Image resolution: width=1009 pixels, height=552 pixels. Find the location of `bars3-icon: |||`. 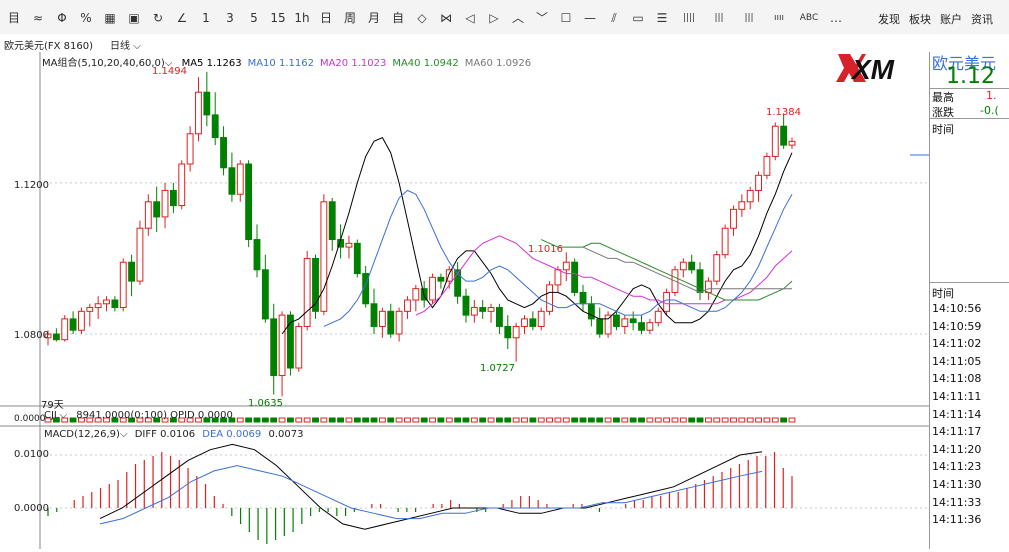

bars3-icon: ||| is located at coordinates (719, 18).